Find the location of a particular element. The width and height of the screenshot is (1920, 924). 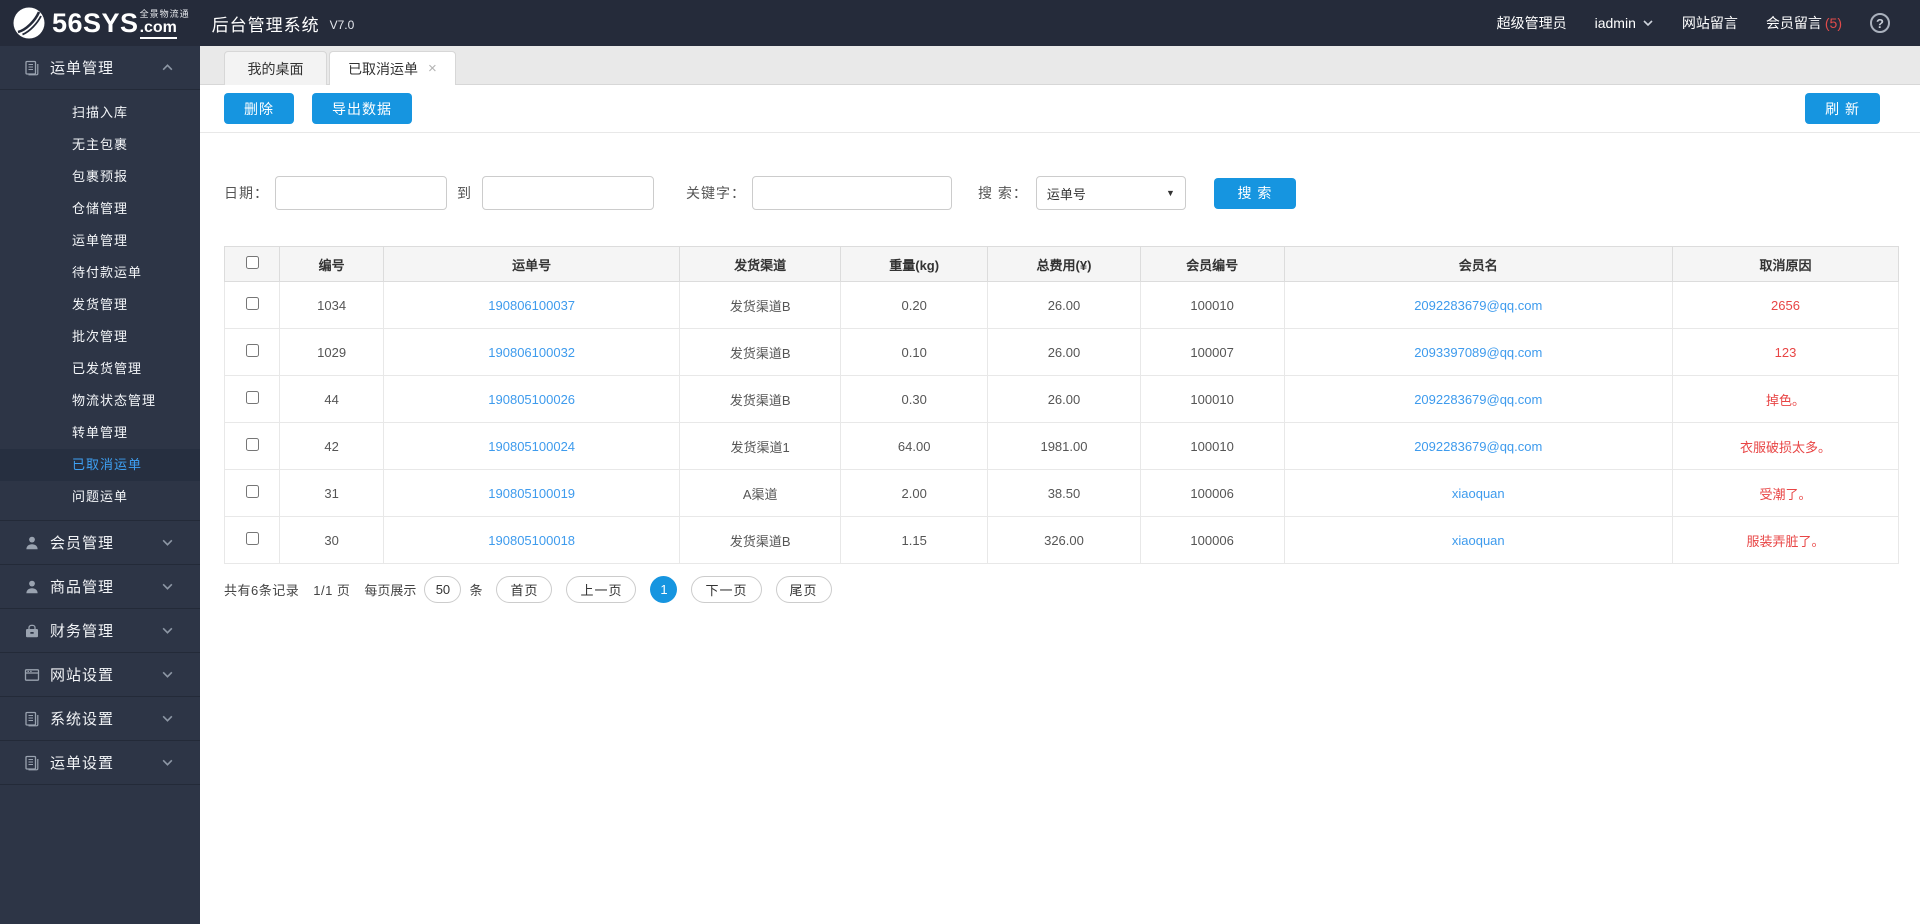

username: iadmin is located at coordinates (1615, 23).